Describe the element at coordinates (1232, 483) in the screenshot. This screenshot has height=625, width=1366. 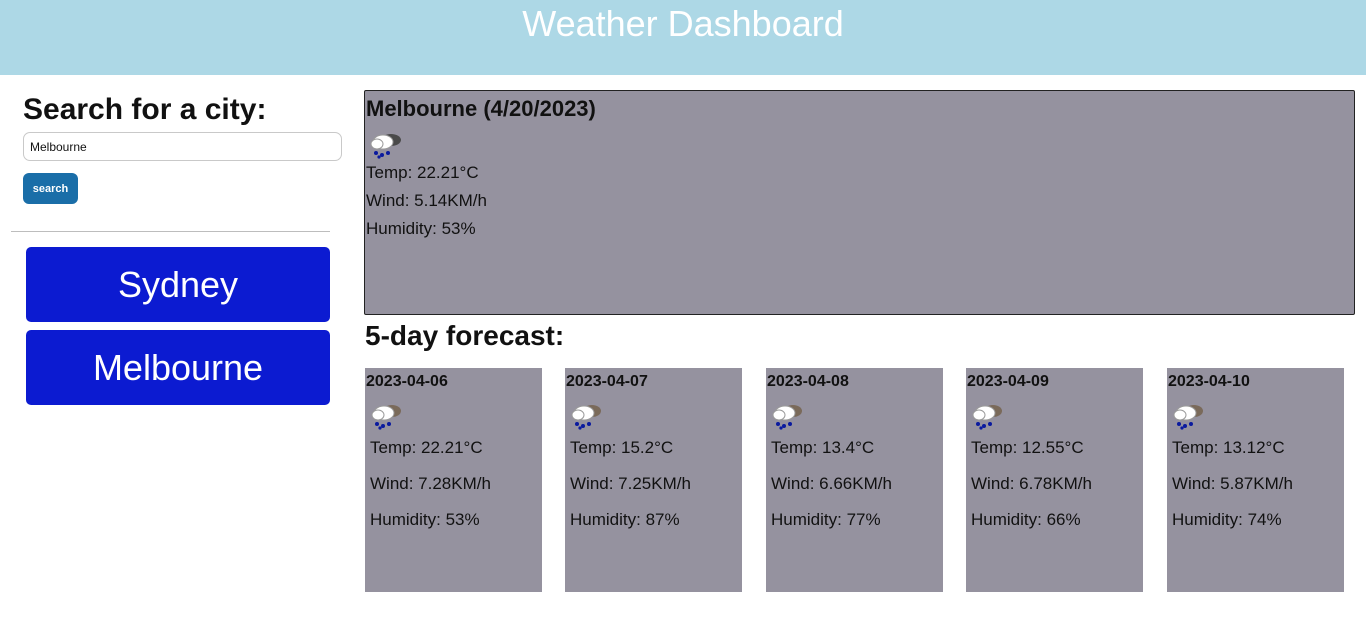
I see `forecast-wind: Wind: 5.87KM/h` at that location.